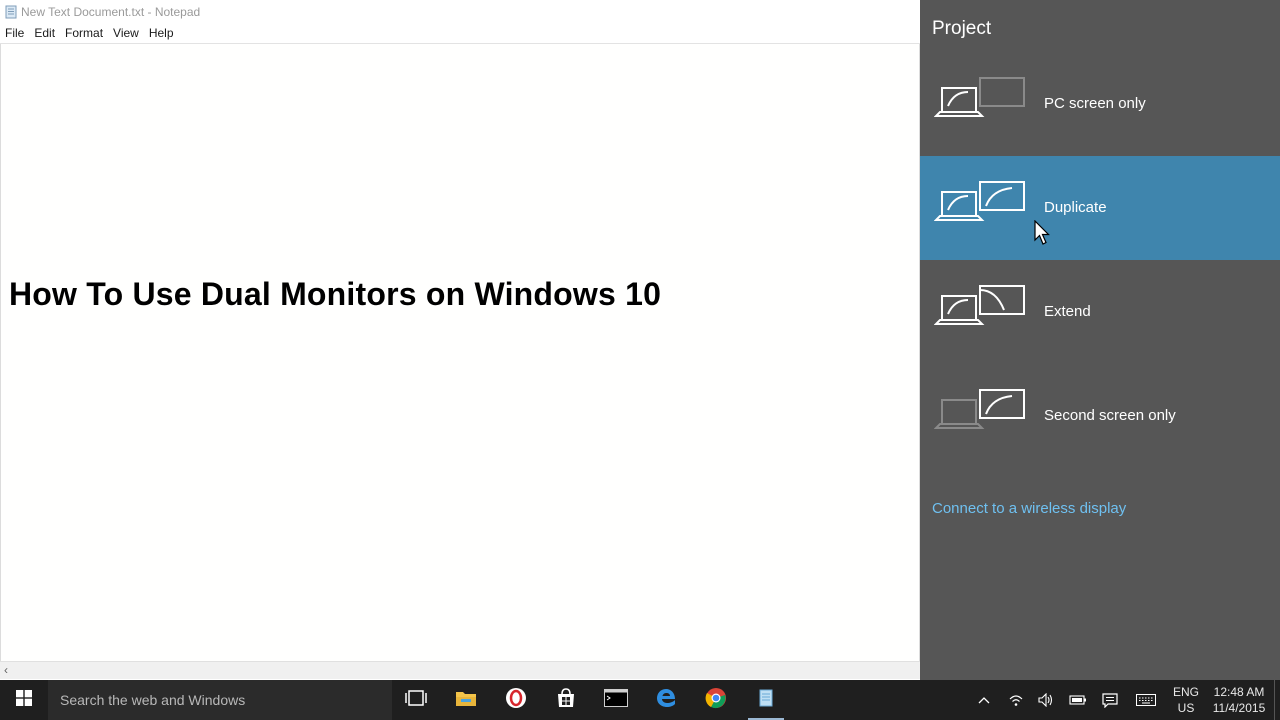 This screenshot has width=1280, height=720. What do you see at coordinates (1110, 415) in the screenshot?
I see `option-label: Second screen only` at bounding box center [1110, 415].